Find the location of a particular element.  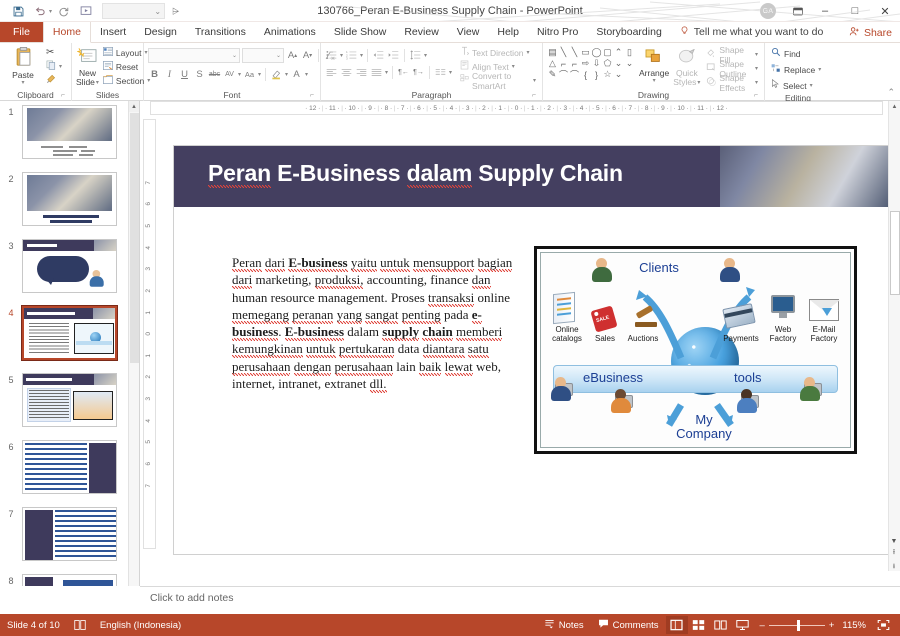

shape-effects-button: Shape Effects ▾ is located at coordinates (732, 83).